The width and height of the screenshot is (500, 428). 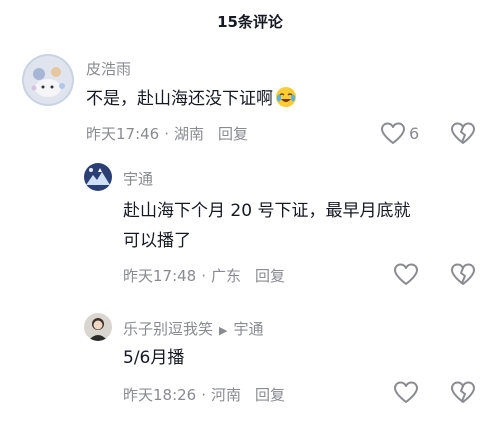 I want to click on comment-time: 昨天18:26, so click(x=160, y=395).